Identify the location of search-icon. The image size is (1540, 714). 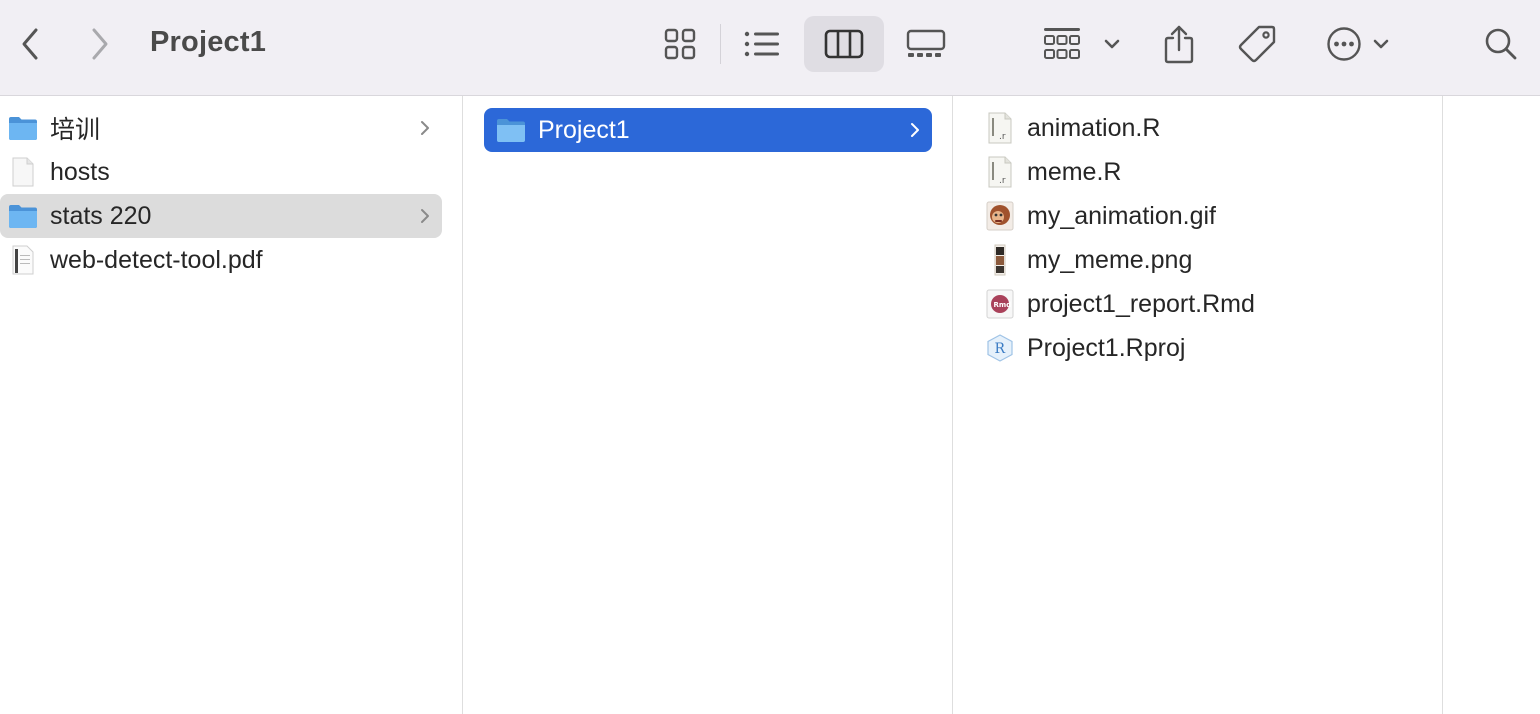
(1501, 44).